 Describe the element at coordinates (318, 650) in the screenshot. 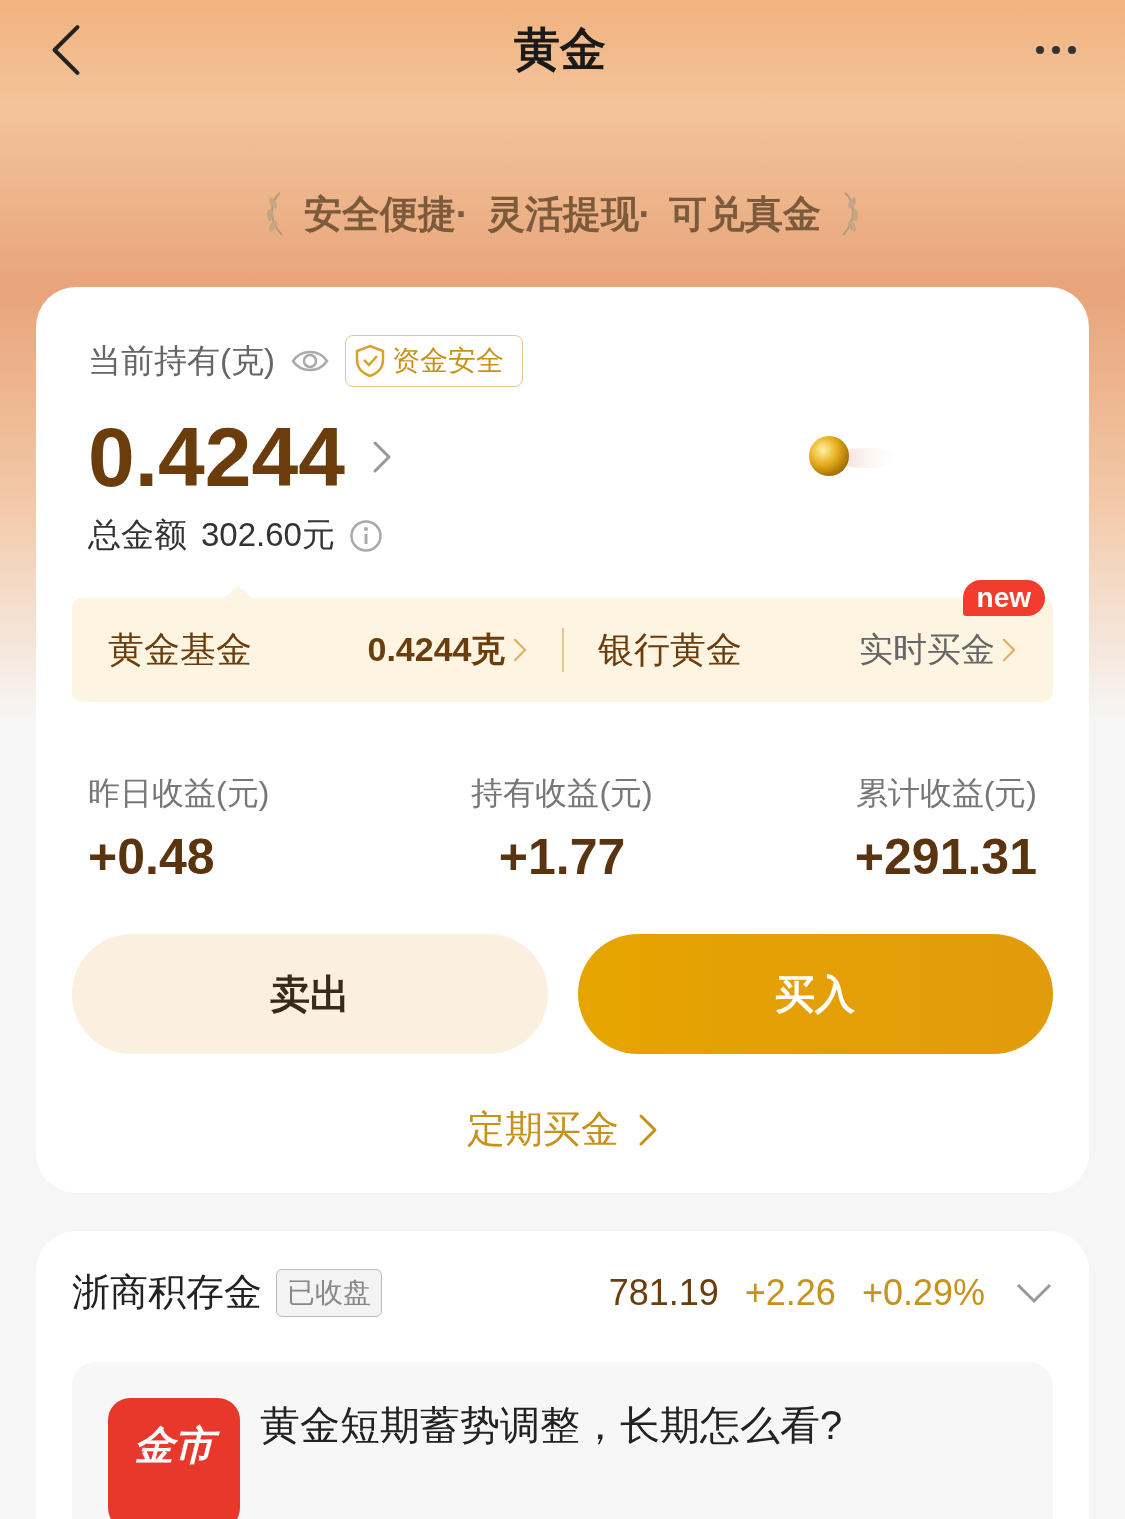

I see `product-tab: 黄金基金 0.4244克` at that location.